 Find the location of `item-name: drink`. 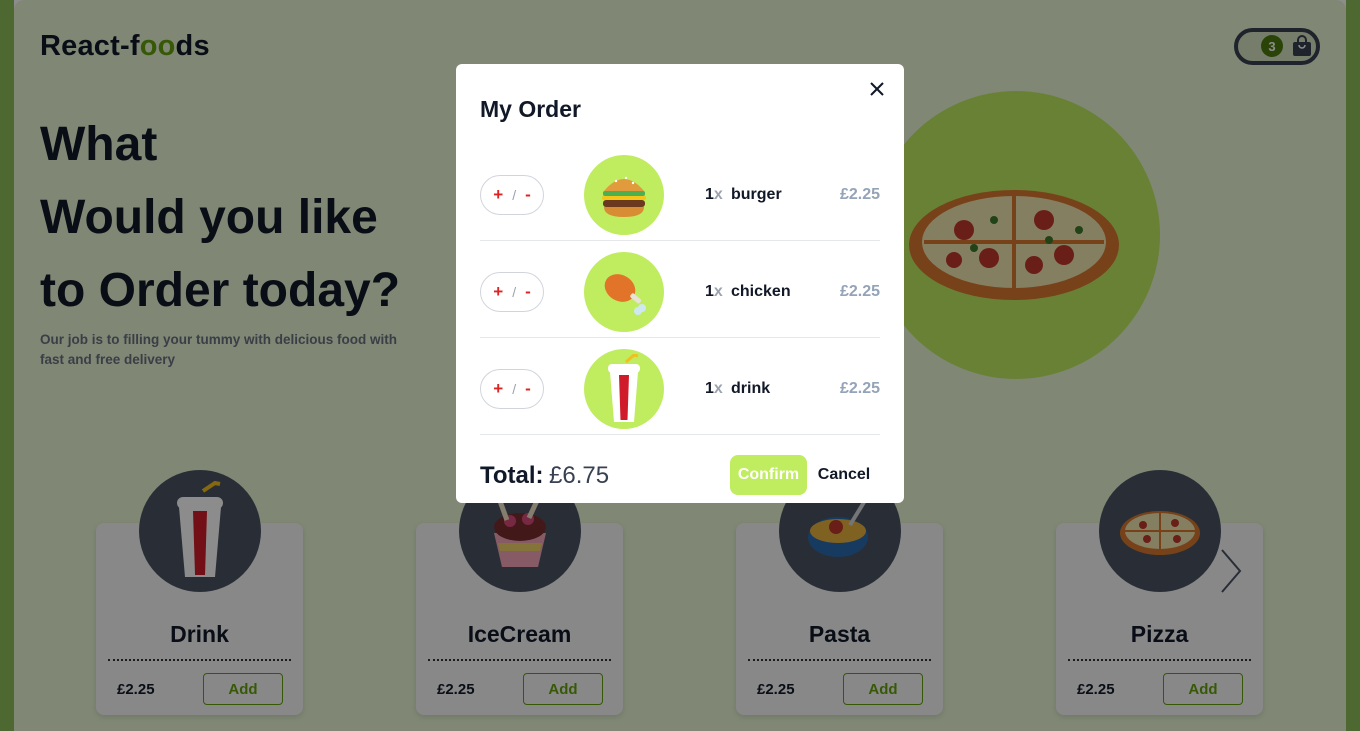

item-name: drink is located at coordinates (751, 388).